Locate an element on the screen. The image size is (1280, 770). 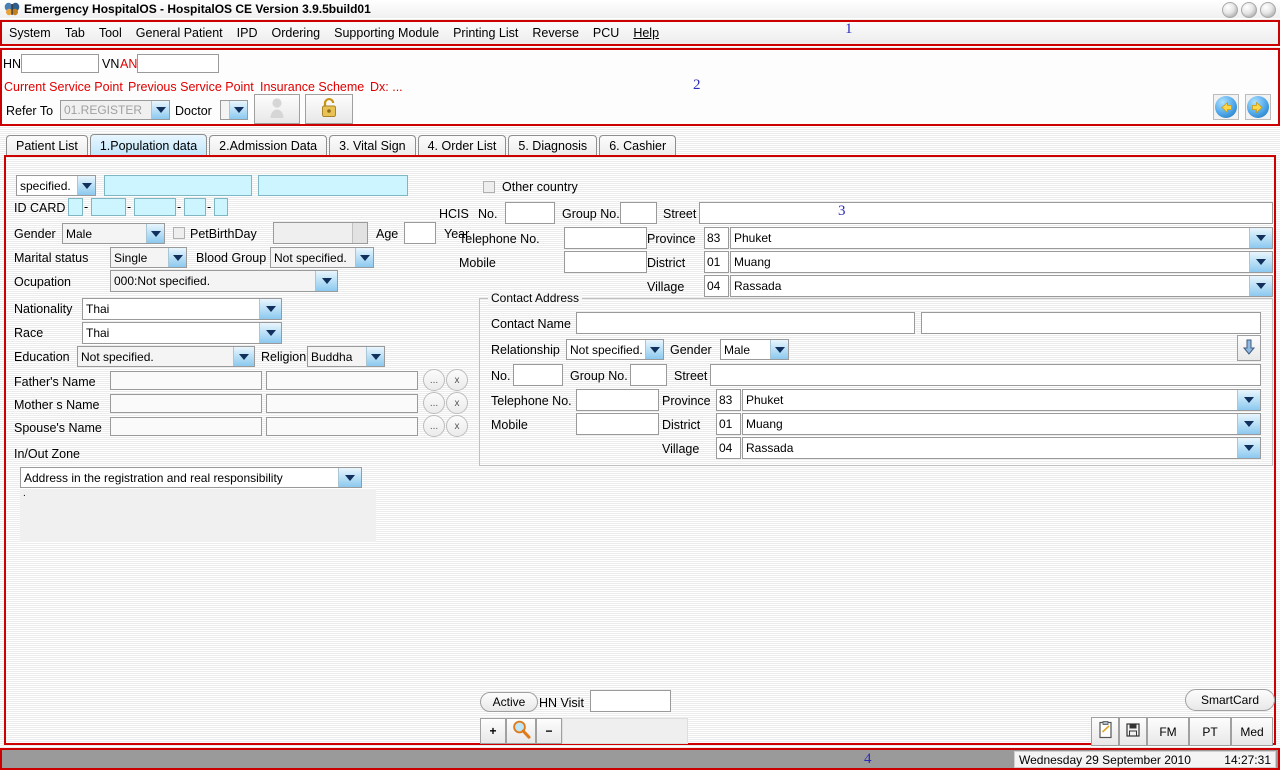
menu-item-ipd: IPD is located at coordinates (247, 33).